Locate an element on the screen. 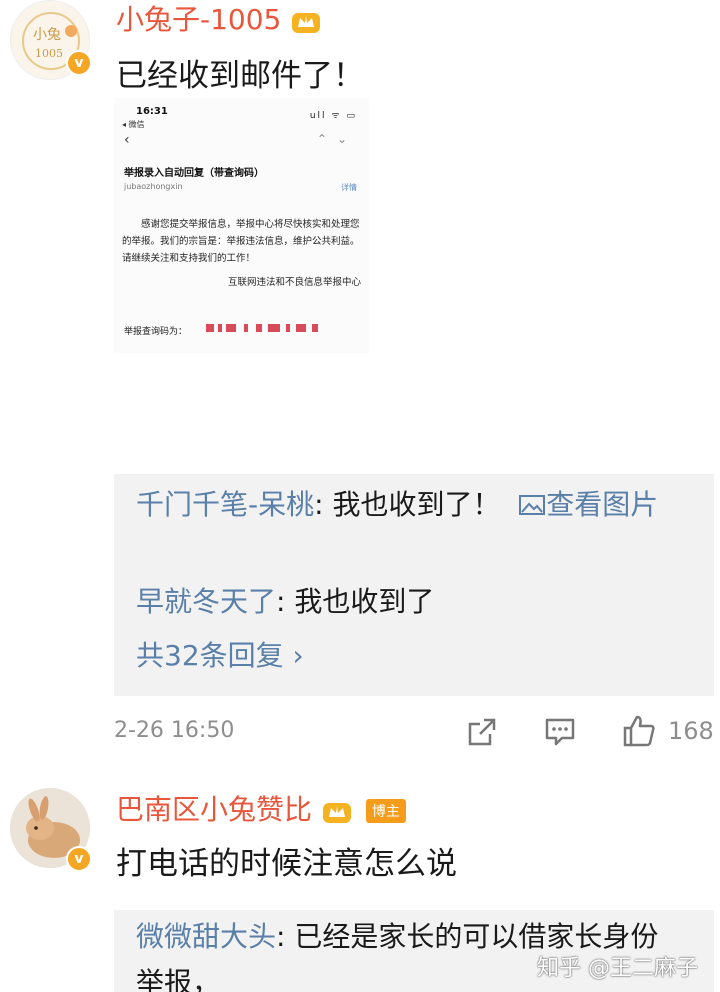 The image size is (720, 992). more-replies-link: 共32条回复 › is located at coordinates (220, 654).